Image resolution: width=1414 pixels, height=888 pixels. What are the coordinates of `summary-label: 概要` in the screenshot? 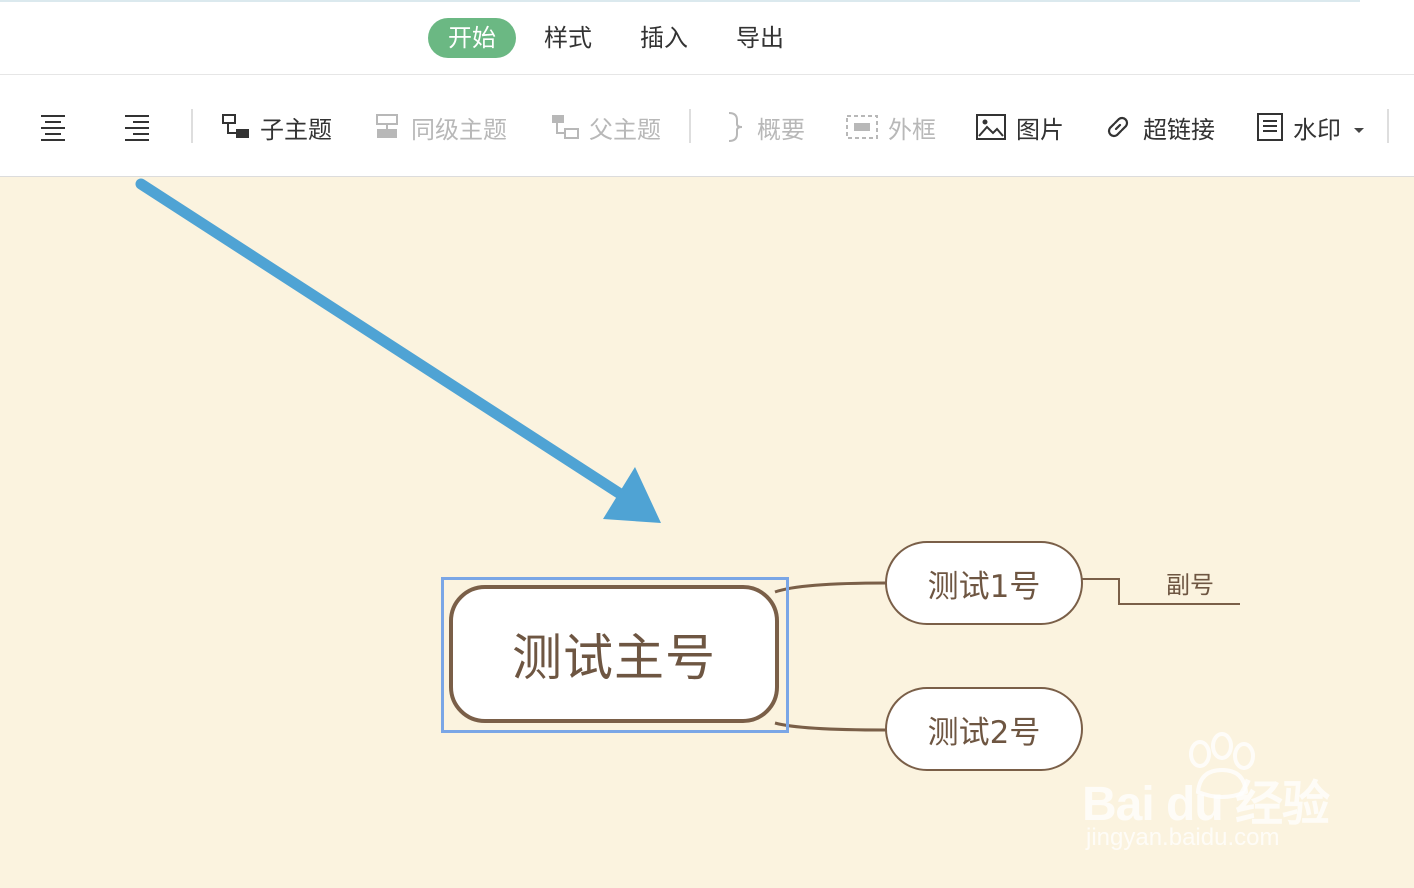 It's located at (781, 129).